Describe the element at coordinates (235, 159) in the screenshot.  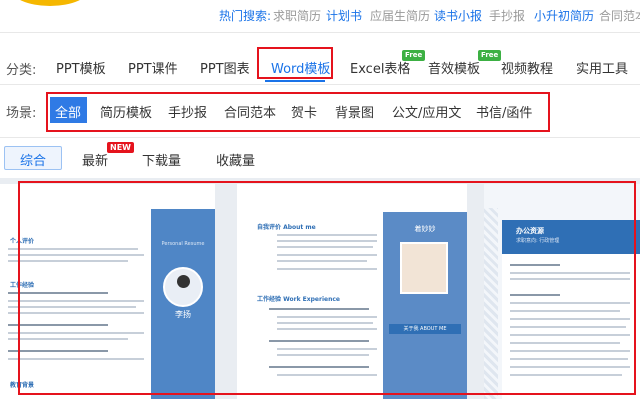
I see `sort-favorites: 收藏量` at that location.